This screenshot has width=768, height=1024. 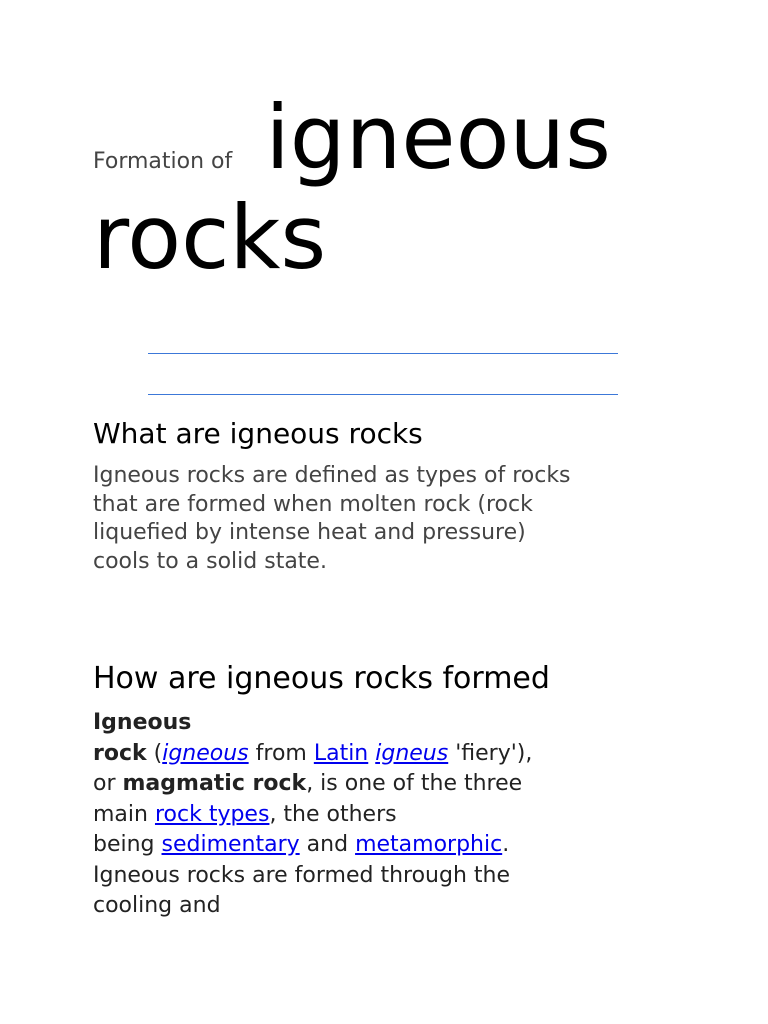 What do you see at coordinates (127, 844) in the screenshot?
I see `text: being` at bounding box center [127, 844].